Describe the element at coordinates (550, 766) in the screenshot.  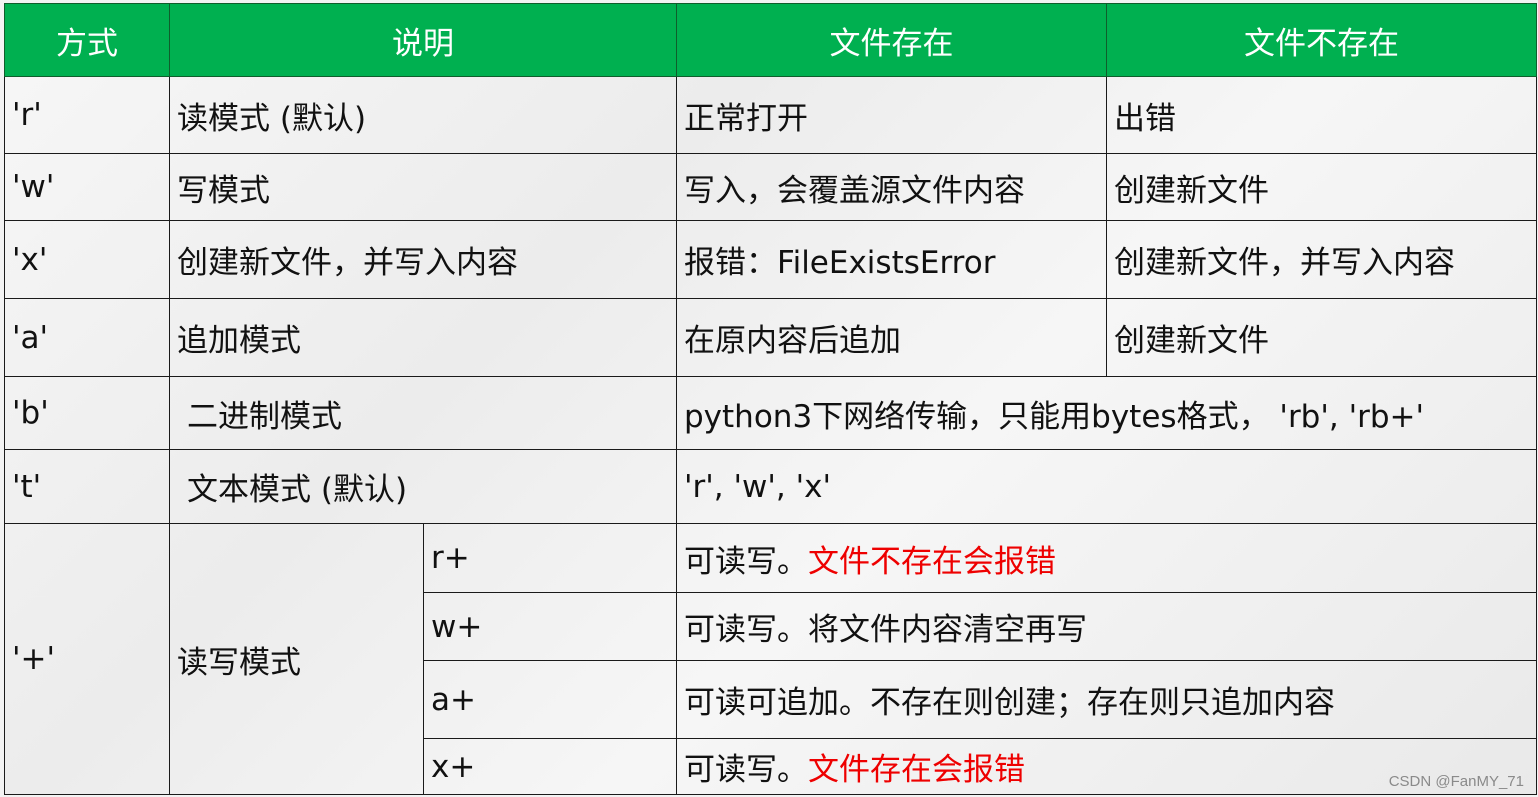
I see `sub-mode-cell: x+` at that location.